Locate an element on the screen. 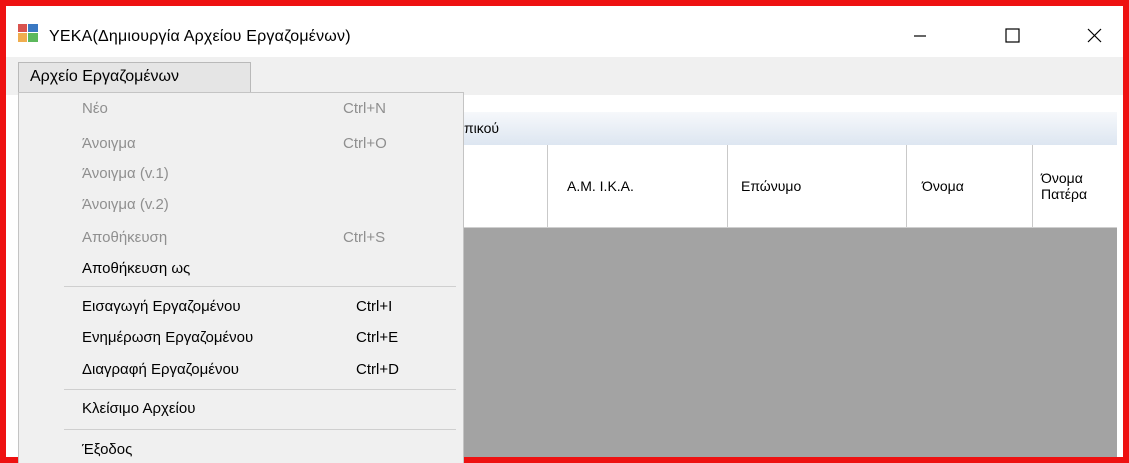  tab-label: πικού is located at coordinates (481, 128).